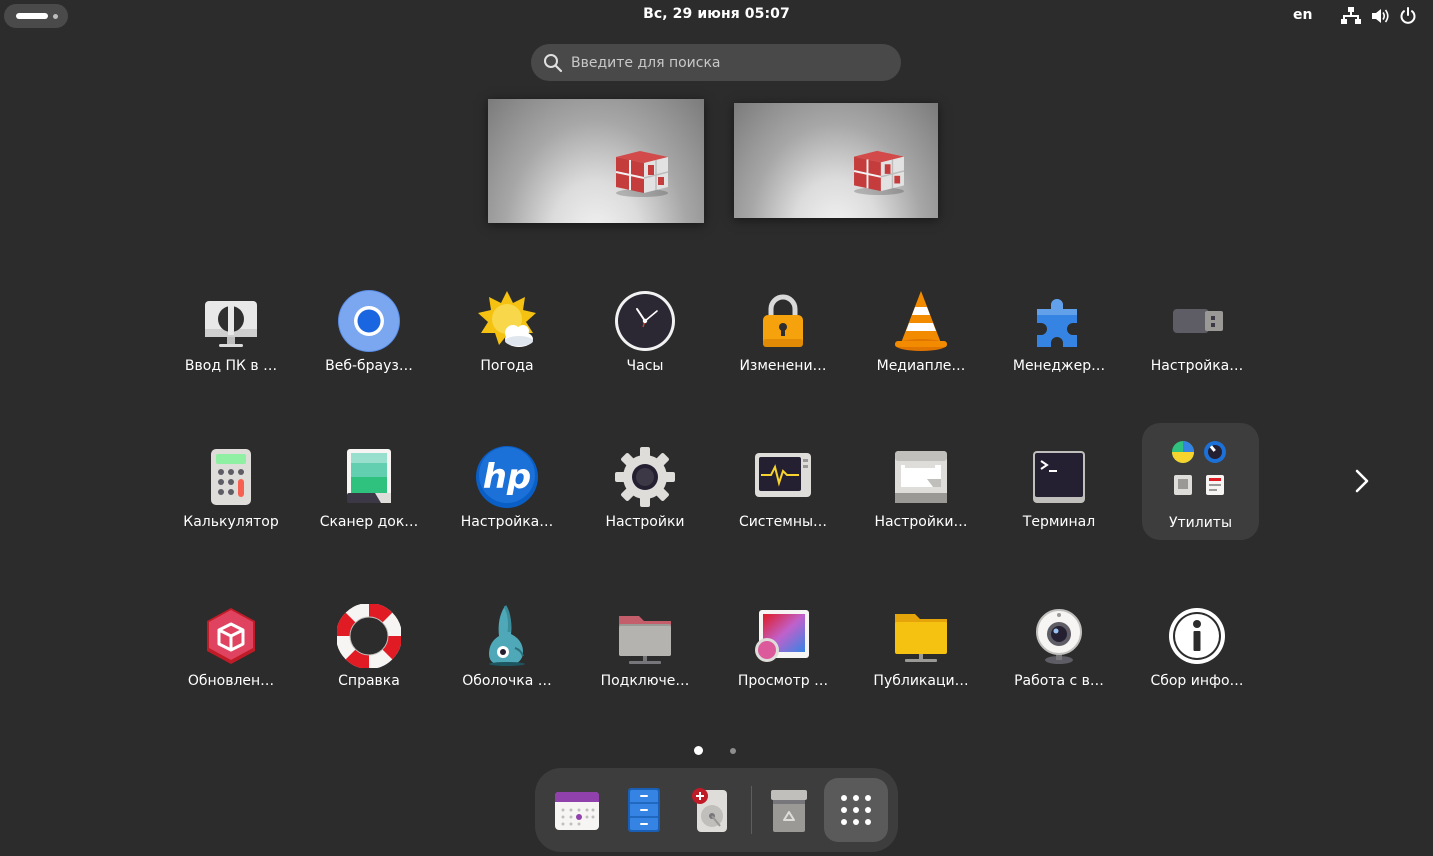 Image resolution: width=1433 pixels, height=856 pixels. I want to click on scanner-icon, so click(369, 476).